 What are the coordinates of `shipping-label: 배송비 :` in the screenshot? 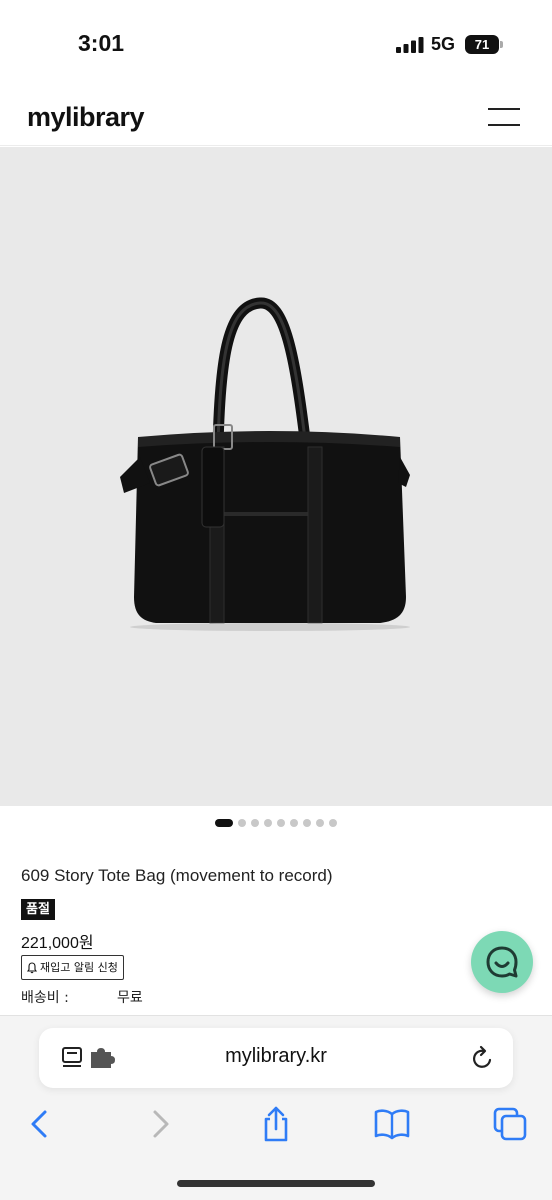 It's located at (45, 998).